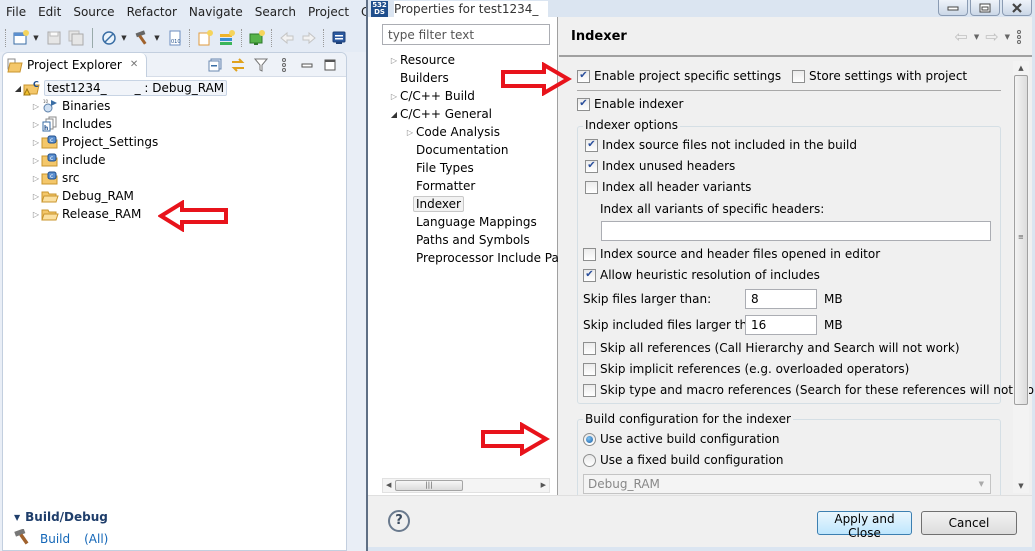 Image resolution: width=1035 pixels, height=551 pixels. I want to click on back-dropdown-icon: ▼, so click(976, 37).